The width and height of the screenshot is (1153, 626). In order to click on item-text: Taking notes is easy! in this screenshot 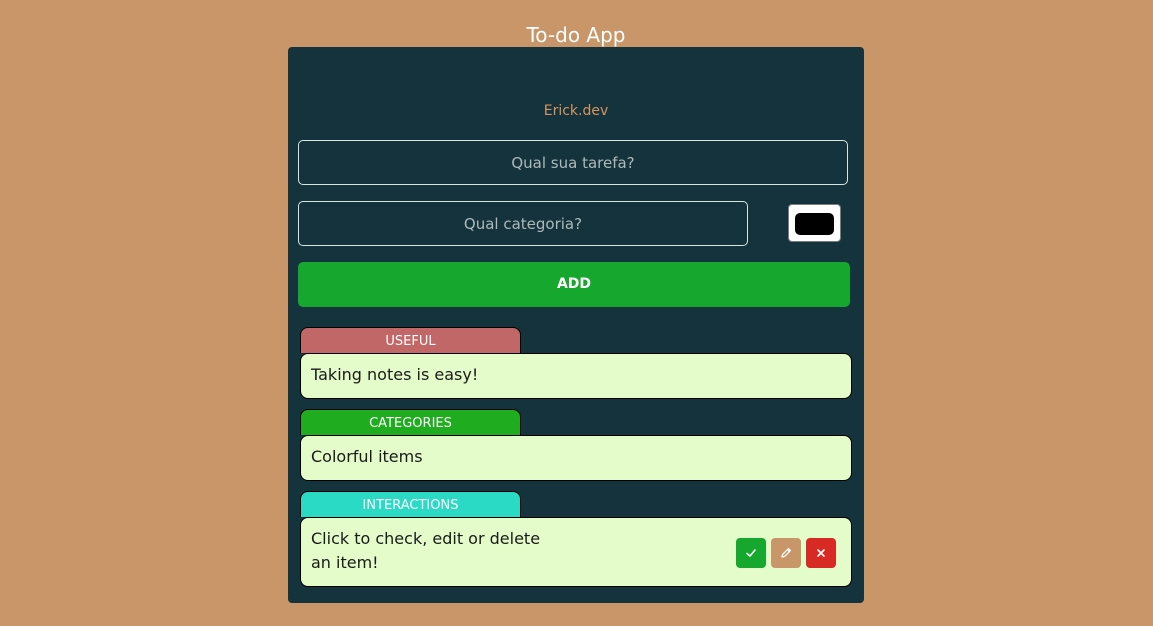, I will do `click(395, 374)`.